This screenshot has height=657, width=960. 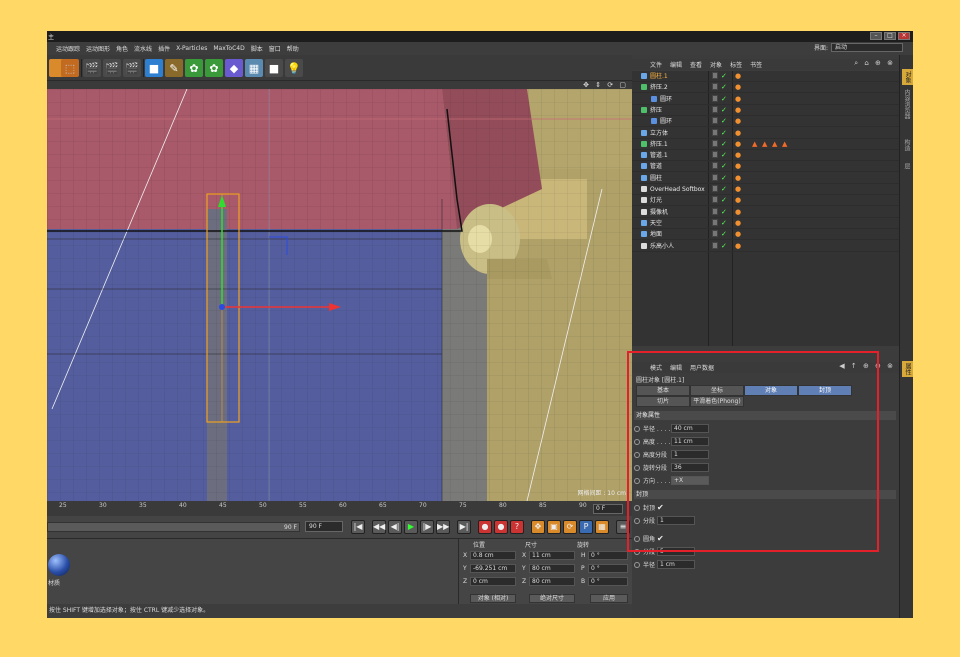 What do you see at coordinates (623, 527) in the screenshot?
I see `timeline-menu-button: ≡` at bounding box center [623, 527].